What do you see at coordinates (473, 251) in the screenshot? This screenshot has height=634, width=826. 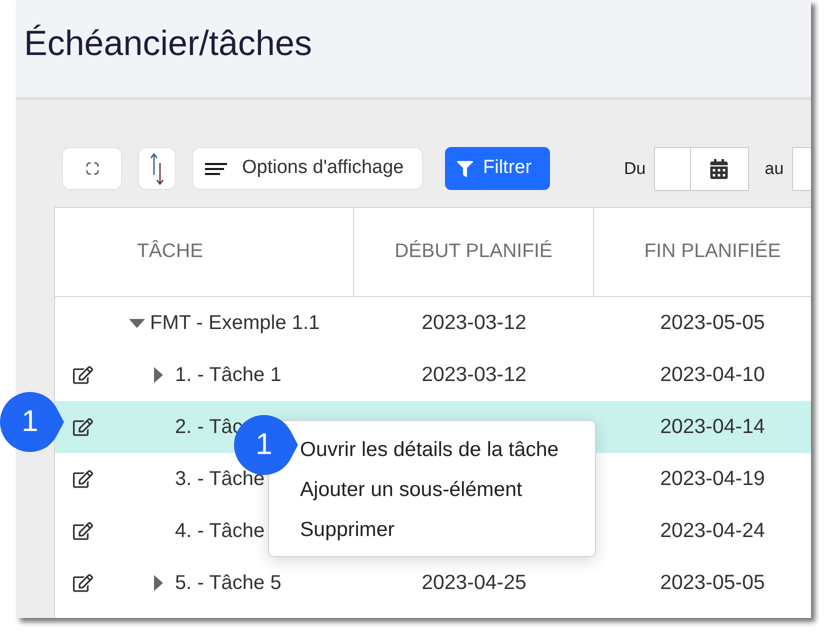 I see `column-header: DÉBUT PLANIFIÉ` at bounding box center [473, 251].